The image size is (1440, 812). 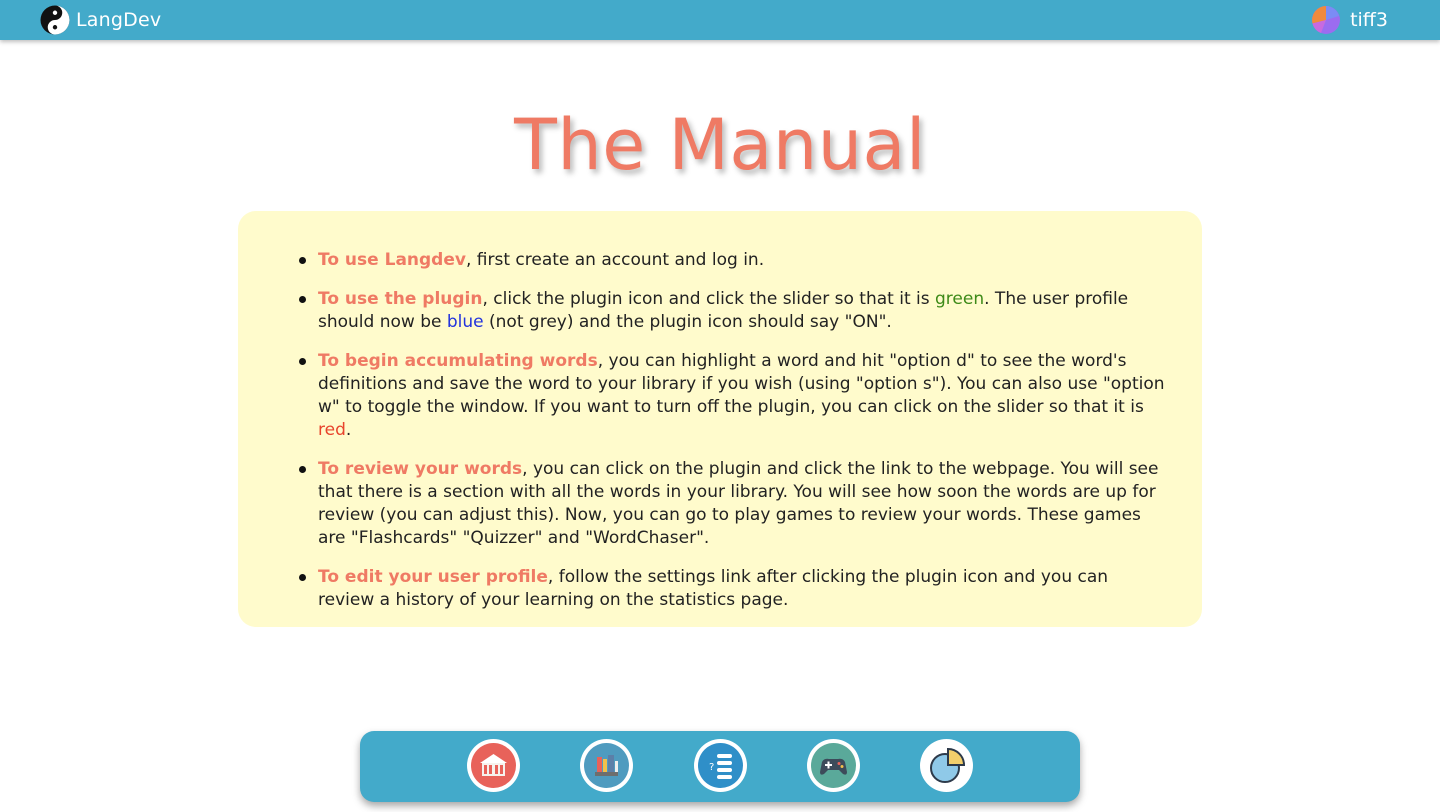 I want to click on pie-chart-icon, so click(x=946, y=765).